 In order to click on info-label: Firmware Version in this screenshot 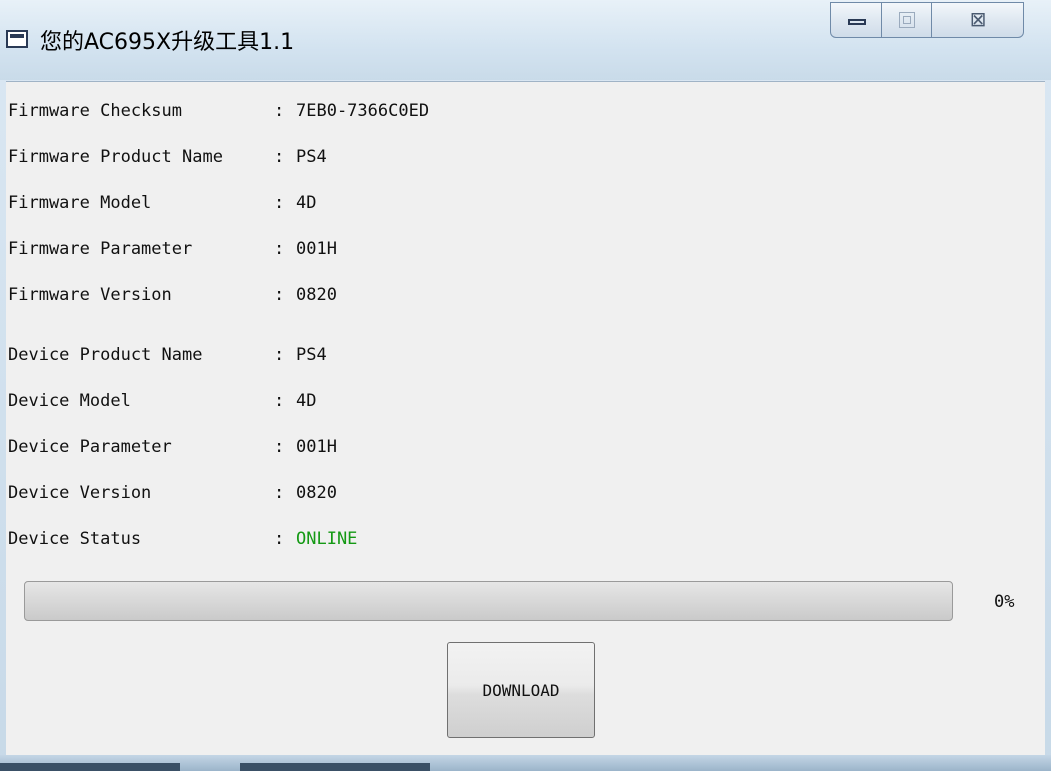, I will do `click(90, 295)`.